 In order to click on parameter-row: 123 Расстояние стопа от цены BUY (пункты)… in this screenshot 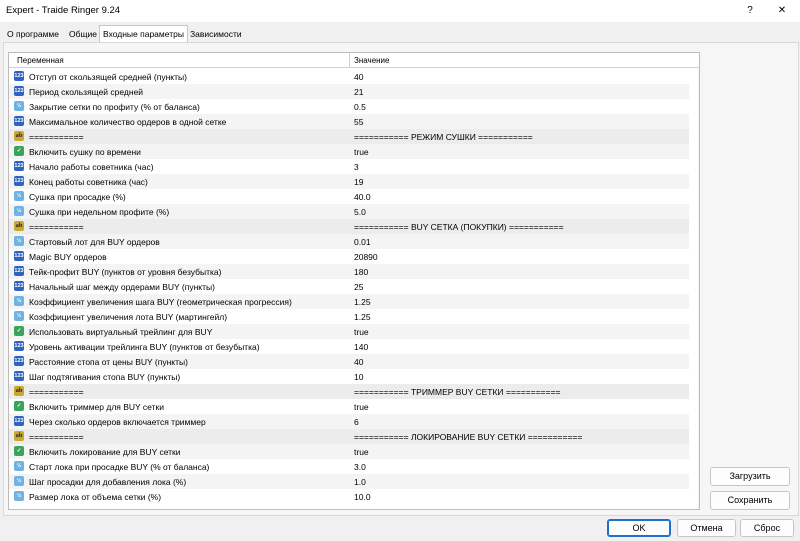, I will do `click(349, 361)`.